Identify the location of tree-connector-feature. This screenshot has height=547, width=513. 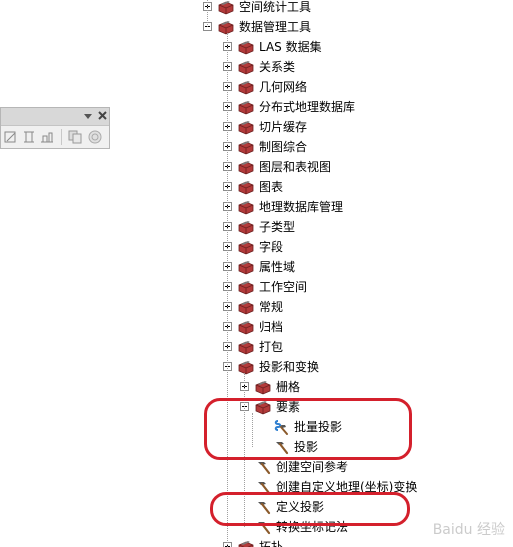
(252, 430).